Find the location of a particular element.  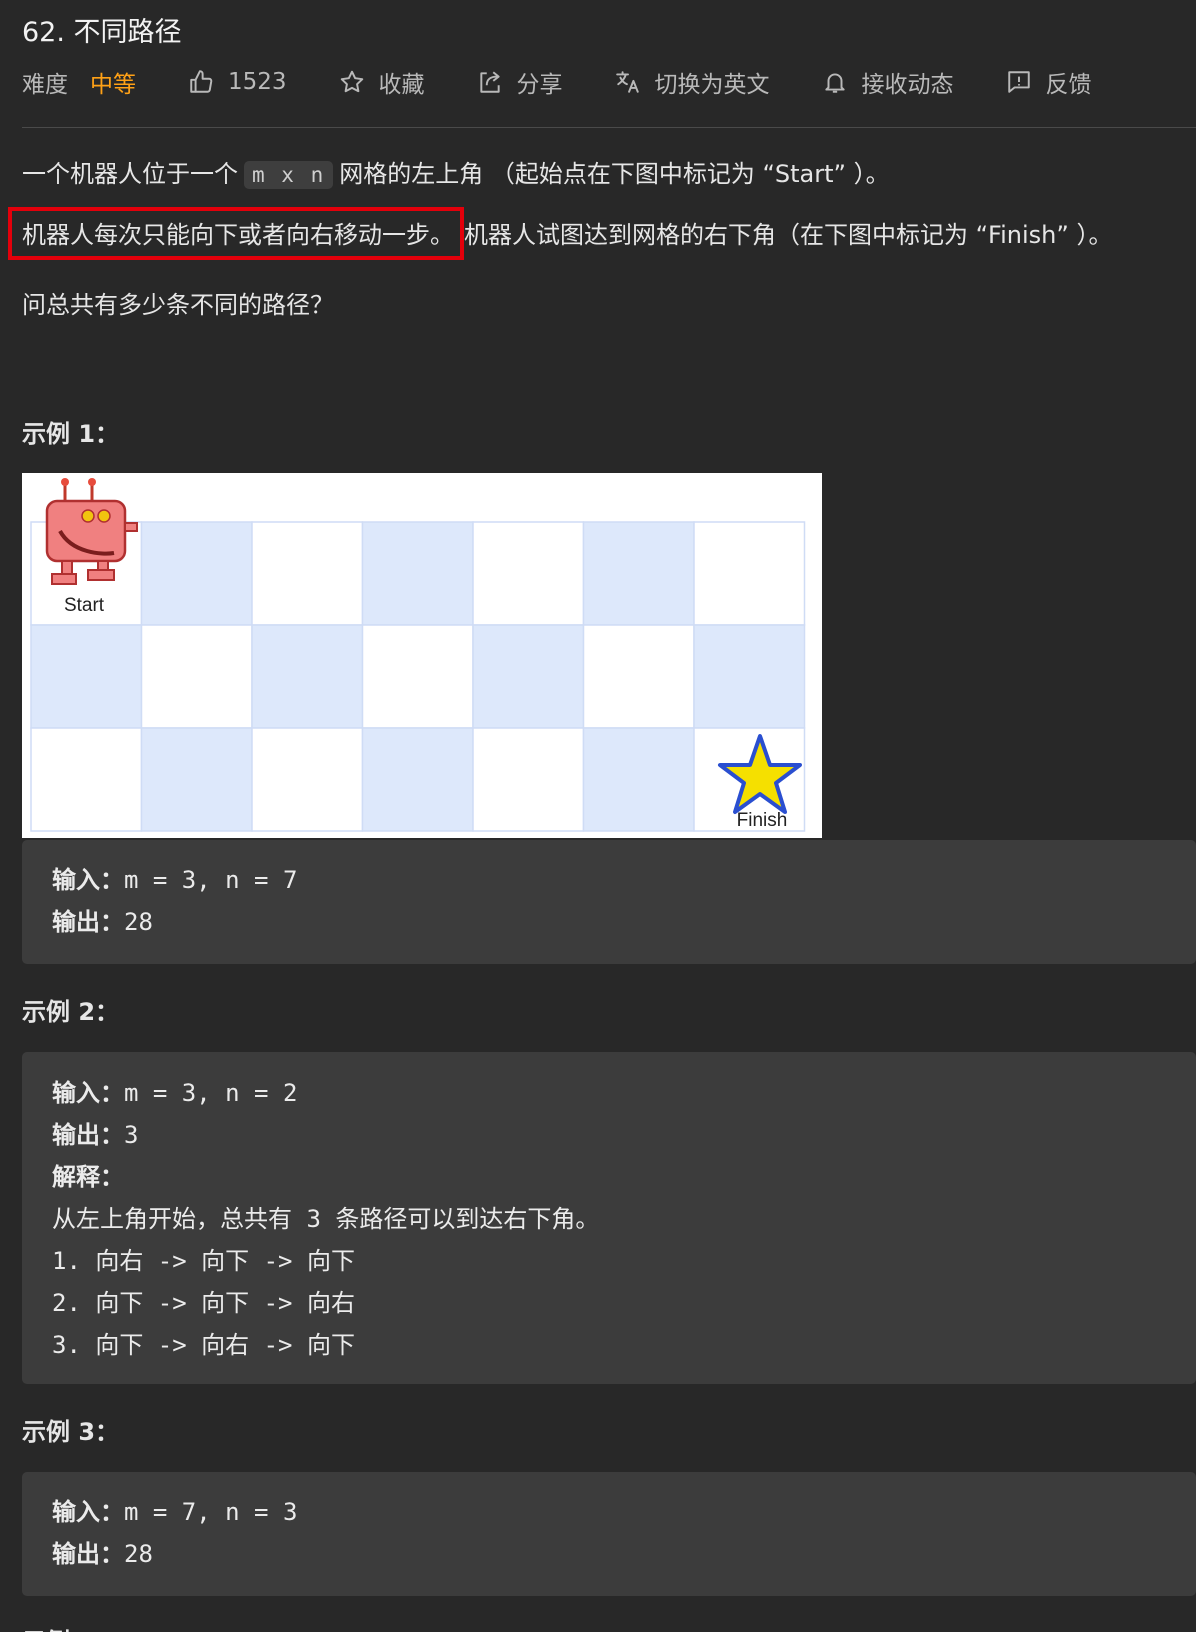

code-line: 输入：m = 3, n = 2 is located at coordinates (175, 1093).